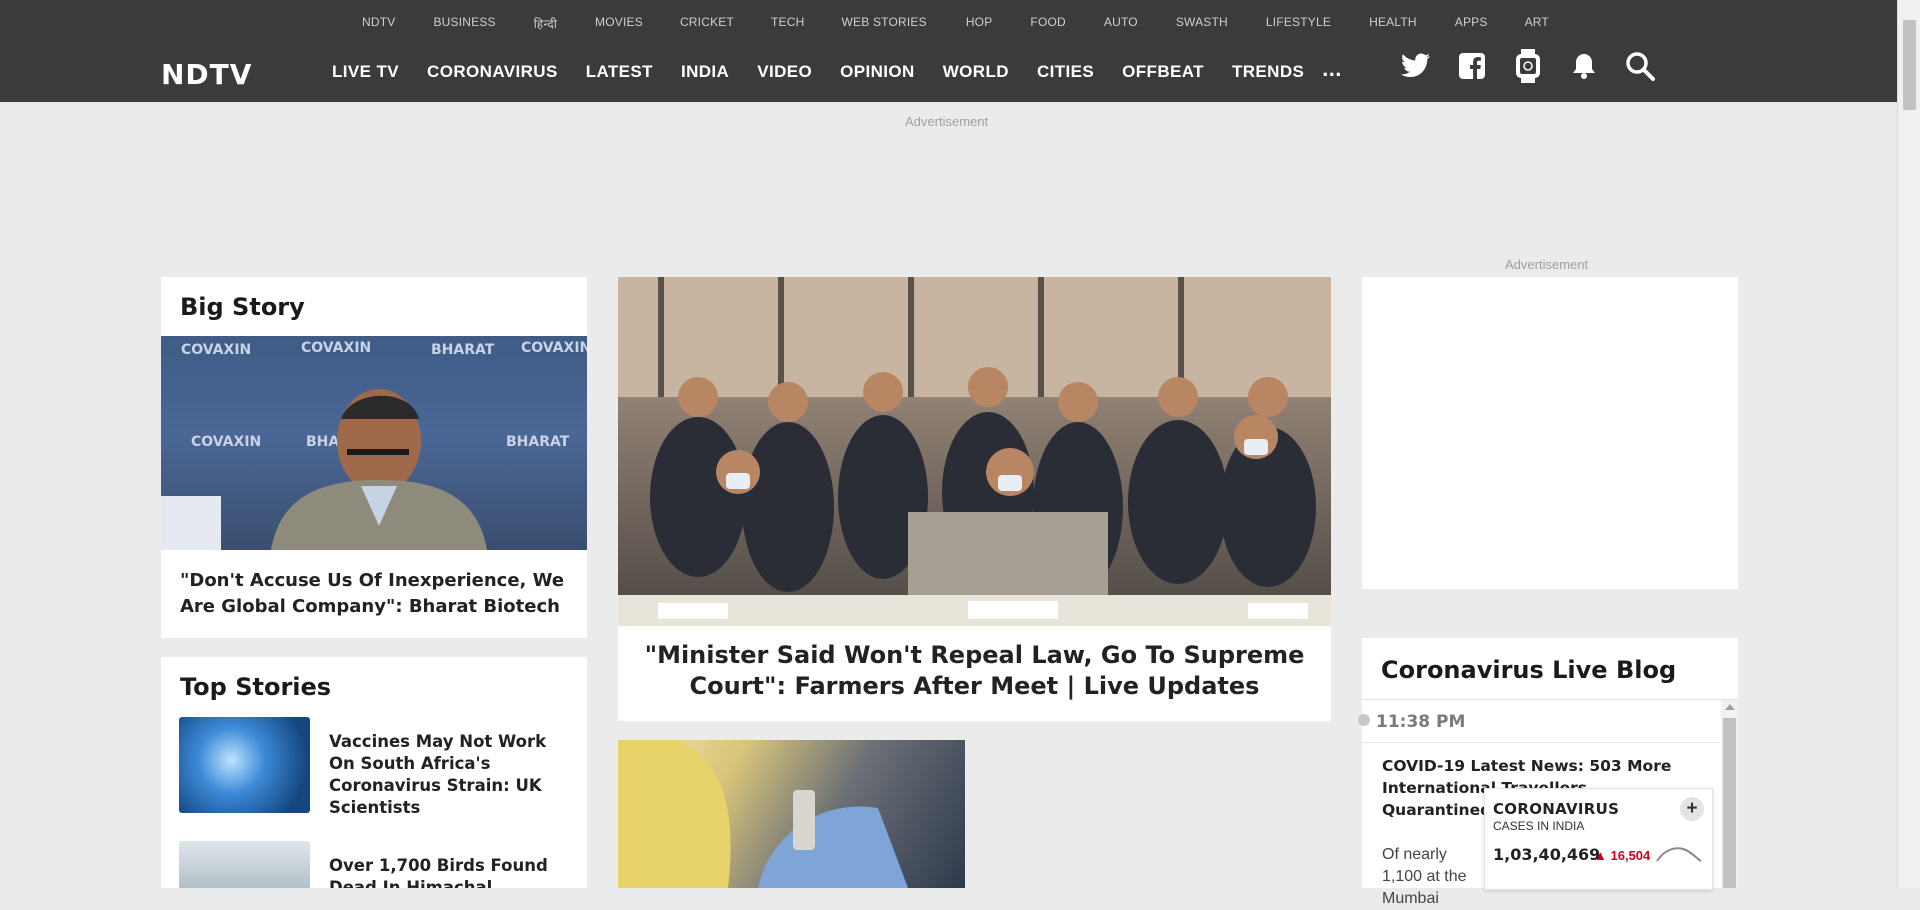 The image size is (1920, 910). What do you see at coordinates (787, 23) in the screenshot?
I see `top-link: TECH` at bounding box center [787, 23].